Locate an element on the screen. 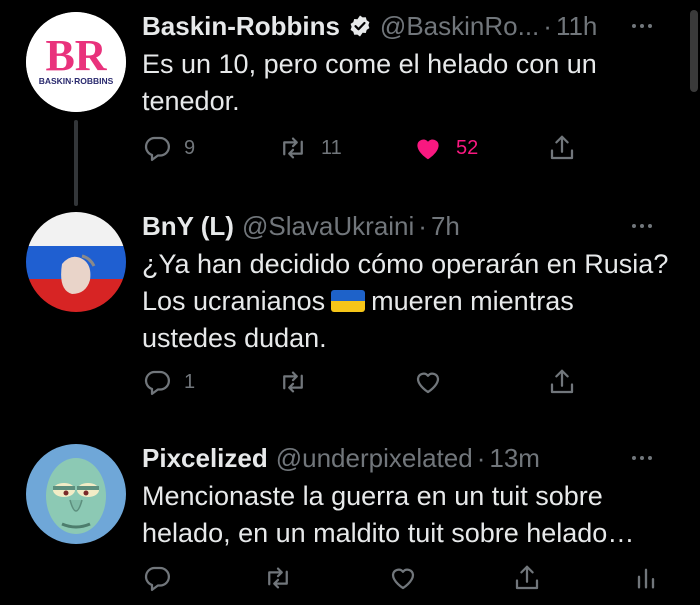 The width and height of the screenshot is (700, 605). analytics-button is located at coordinates (646, 578).